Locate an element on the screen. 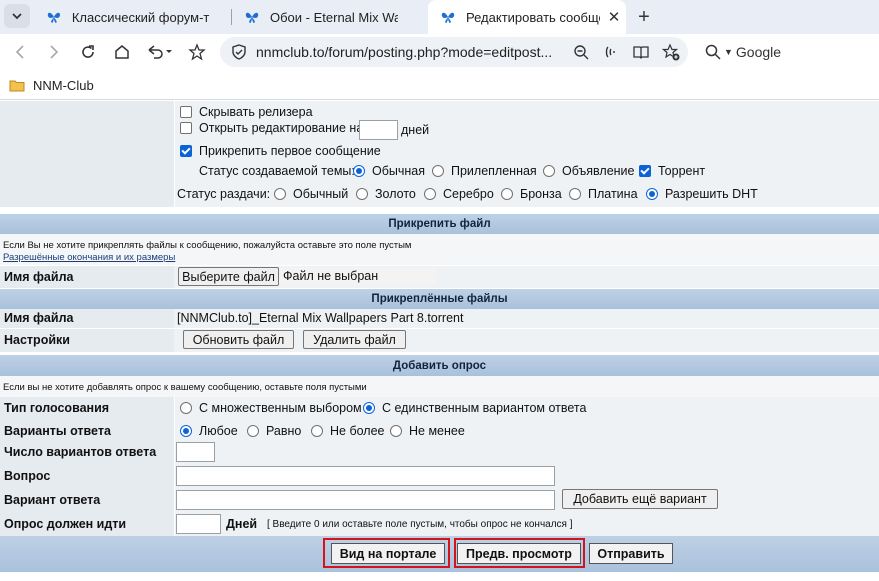 The image size is (879, 581). back-button is located at coordinates (20, 52).